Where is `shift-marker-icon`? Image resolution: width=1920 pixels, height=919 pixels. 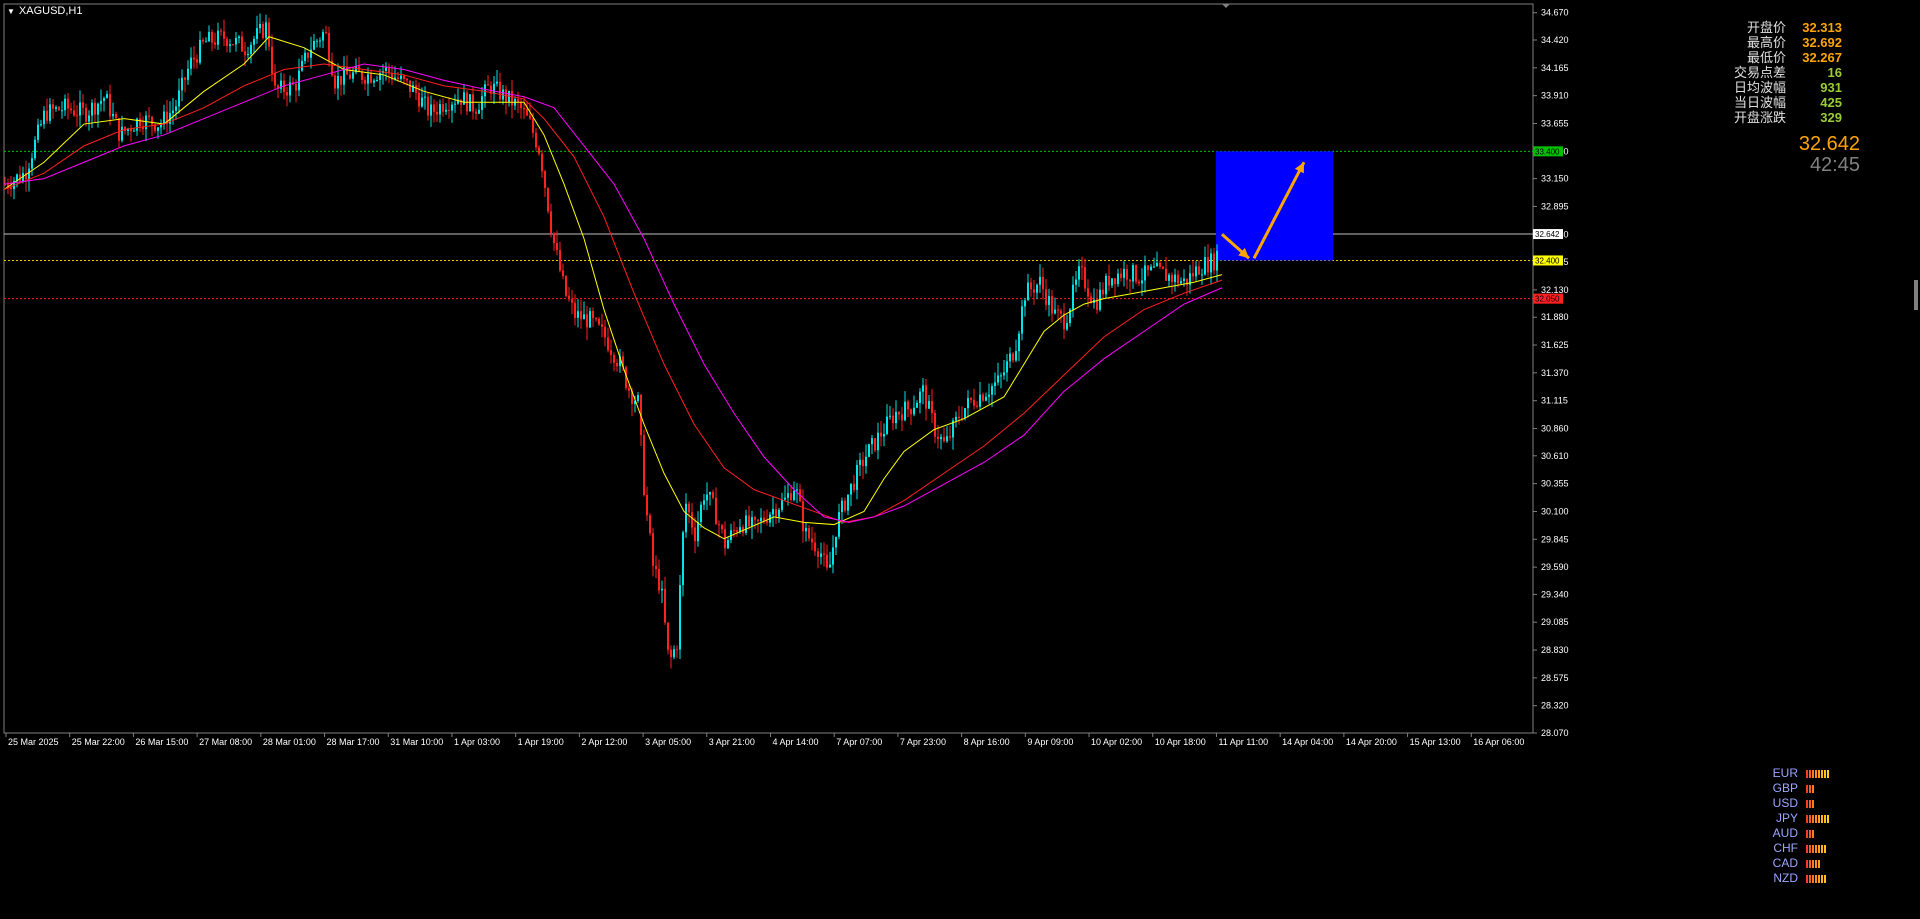 shift-marker-icon is located at coordinates (1226, 6).